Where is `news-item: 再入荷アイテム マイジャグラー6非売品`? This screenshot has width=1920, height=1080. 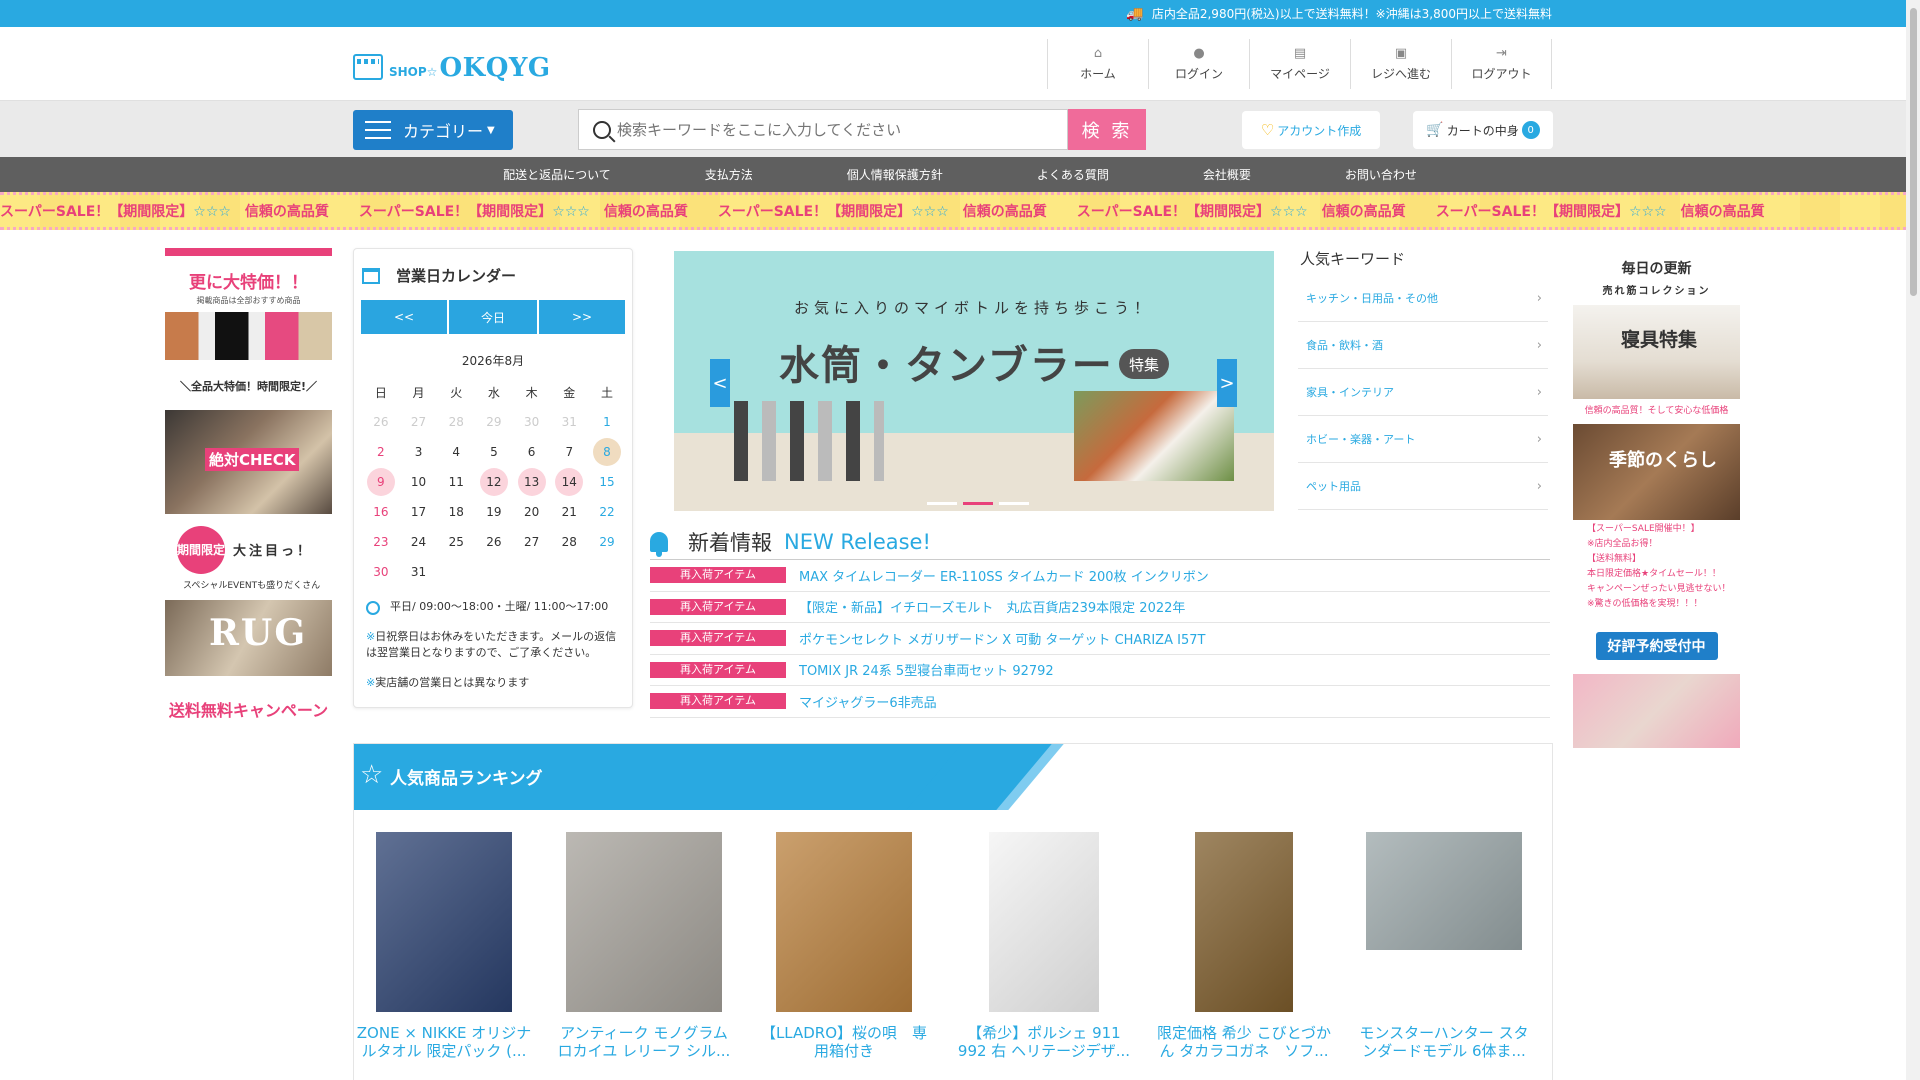
news-item: 再入荷アイテム マイジャグラー6非売品 is located at coordinates (1100, 702).